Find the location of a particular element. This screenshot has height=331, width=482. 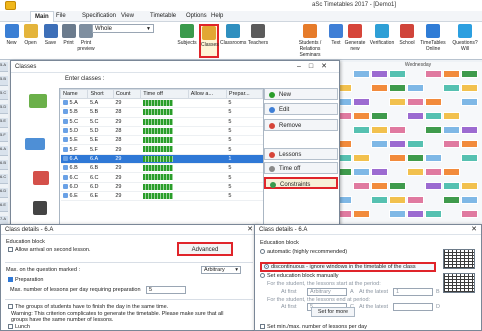

timetables-online-button: TimeTables Online is located at coordinates (433, 41).